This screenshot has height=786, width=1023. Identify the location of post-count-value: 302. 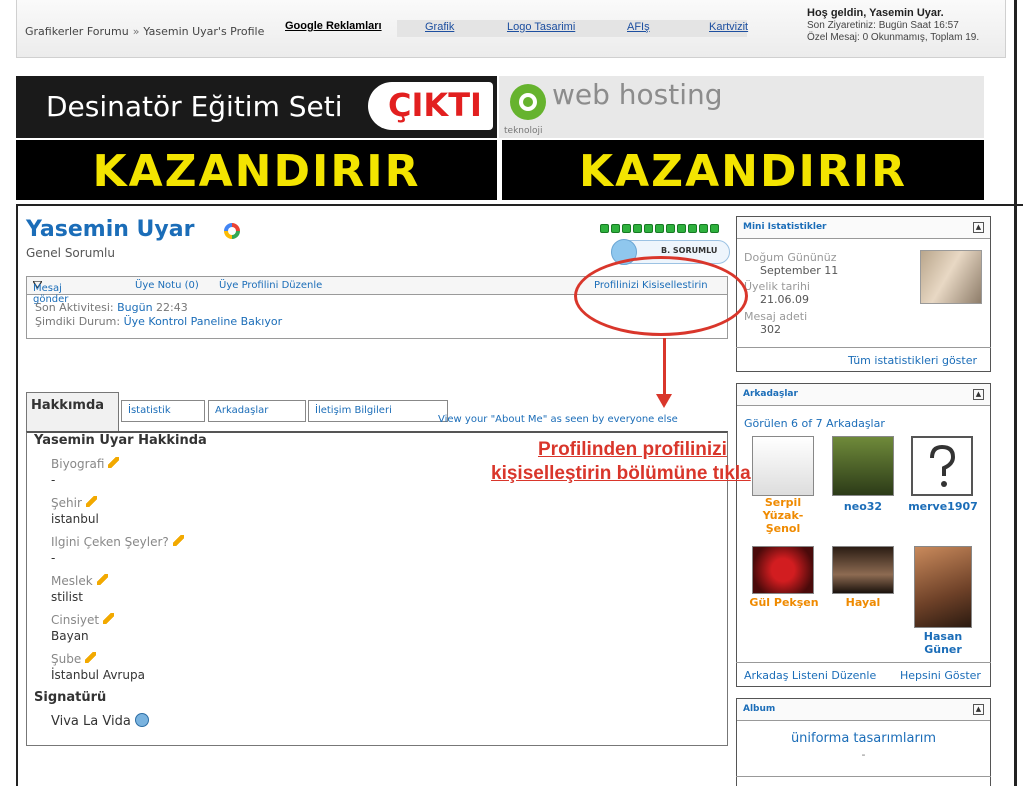
(770, 329).